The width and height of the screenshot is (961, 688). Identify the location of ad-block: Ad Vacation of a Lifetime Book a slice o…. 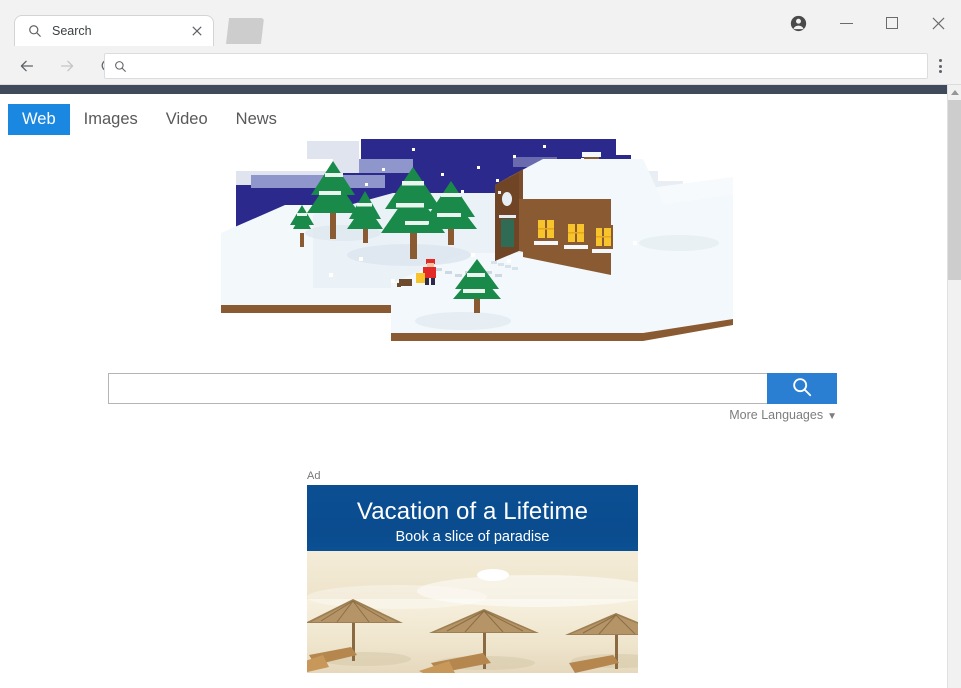
(472, 571).